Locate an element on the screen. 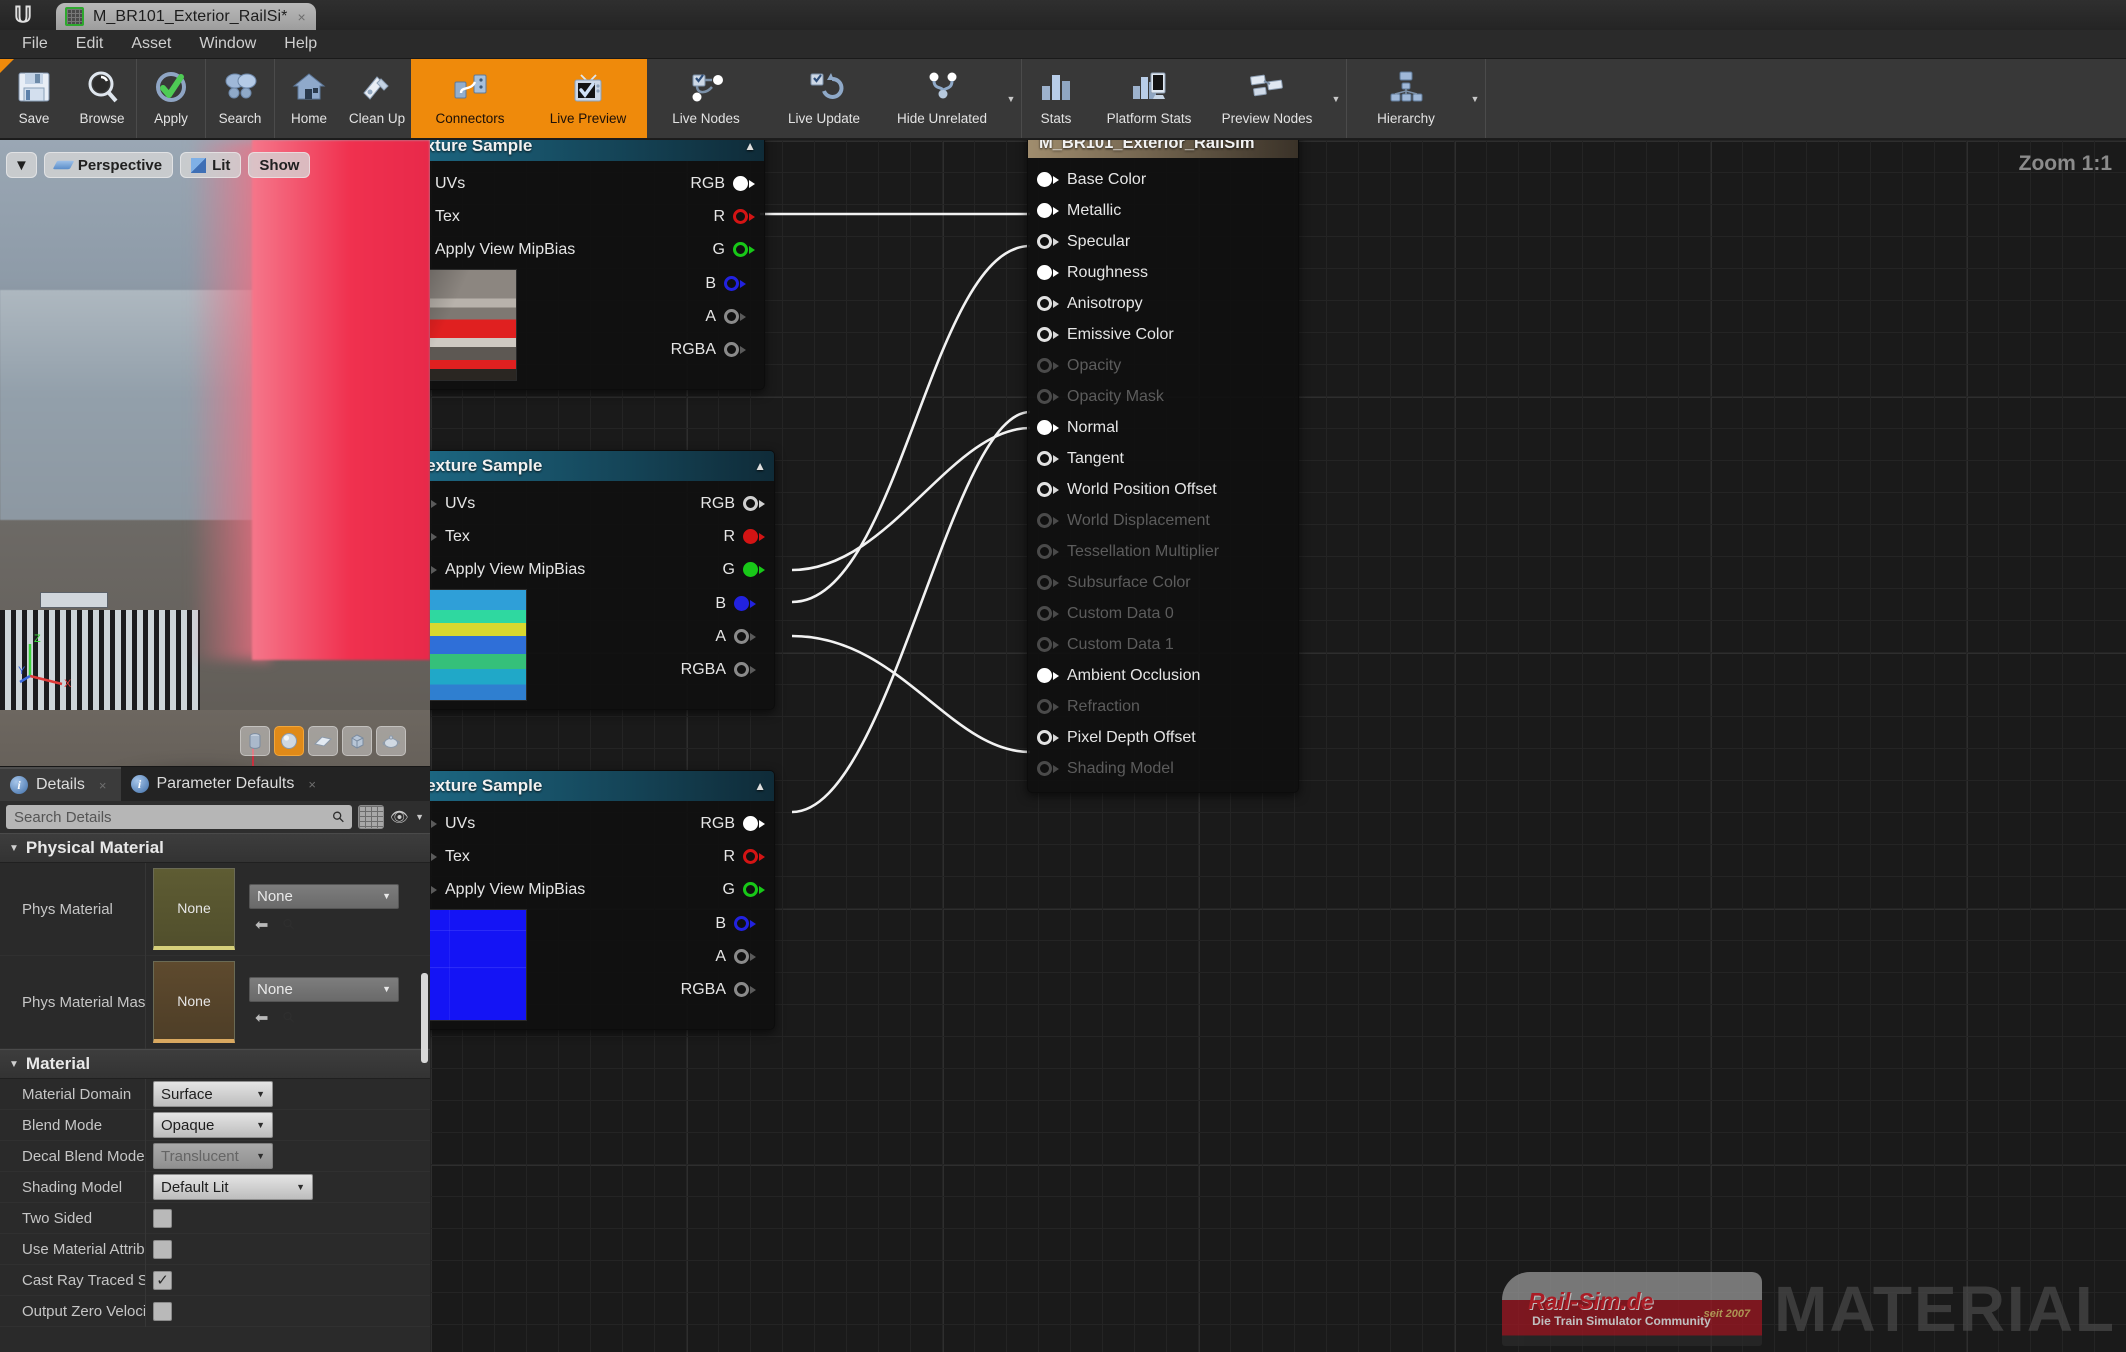  material-pin-world-position-offset: World Position Offset is located at coordinates (1163, 489).